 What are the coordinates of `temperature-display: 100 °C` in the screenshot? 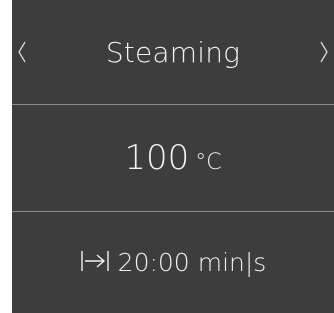 It's located at (172, 158).